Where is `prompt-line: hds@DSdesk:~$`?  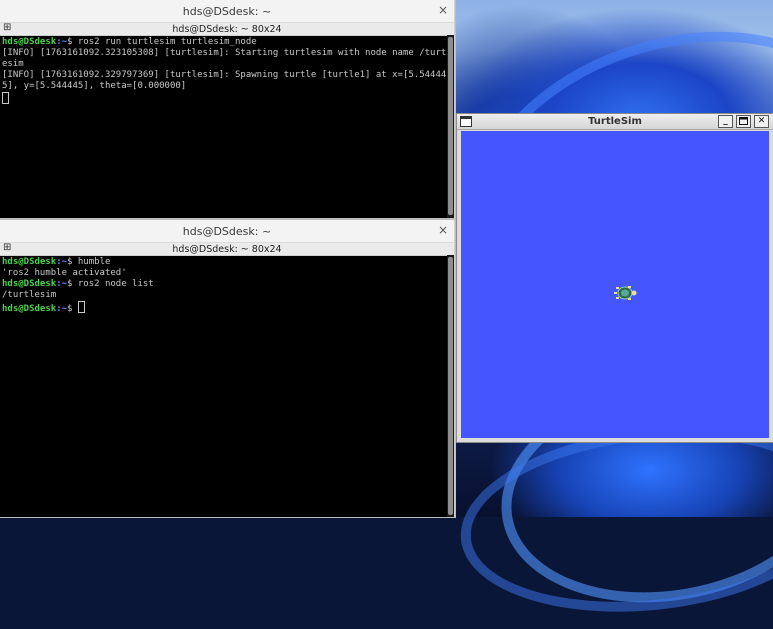
prompt-line: hds@DSdesk:~$ is located at coordinates (227, 308).